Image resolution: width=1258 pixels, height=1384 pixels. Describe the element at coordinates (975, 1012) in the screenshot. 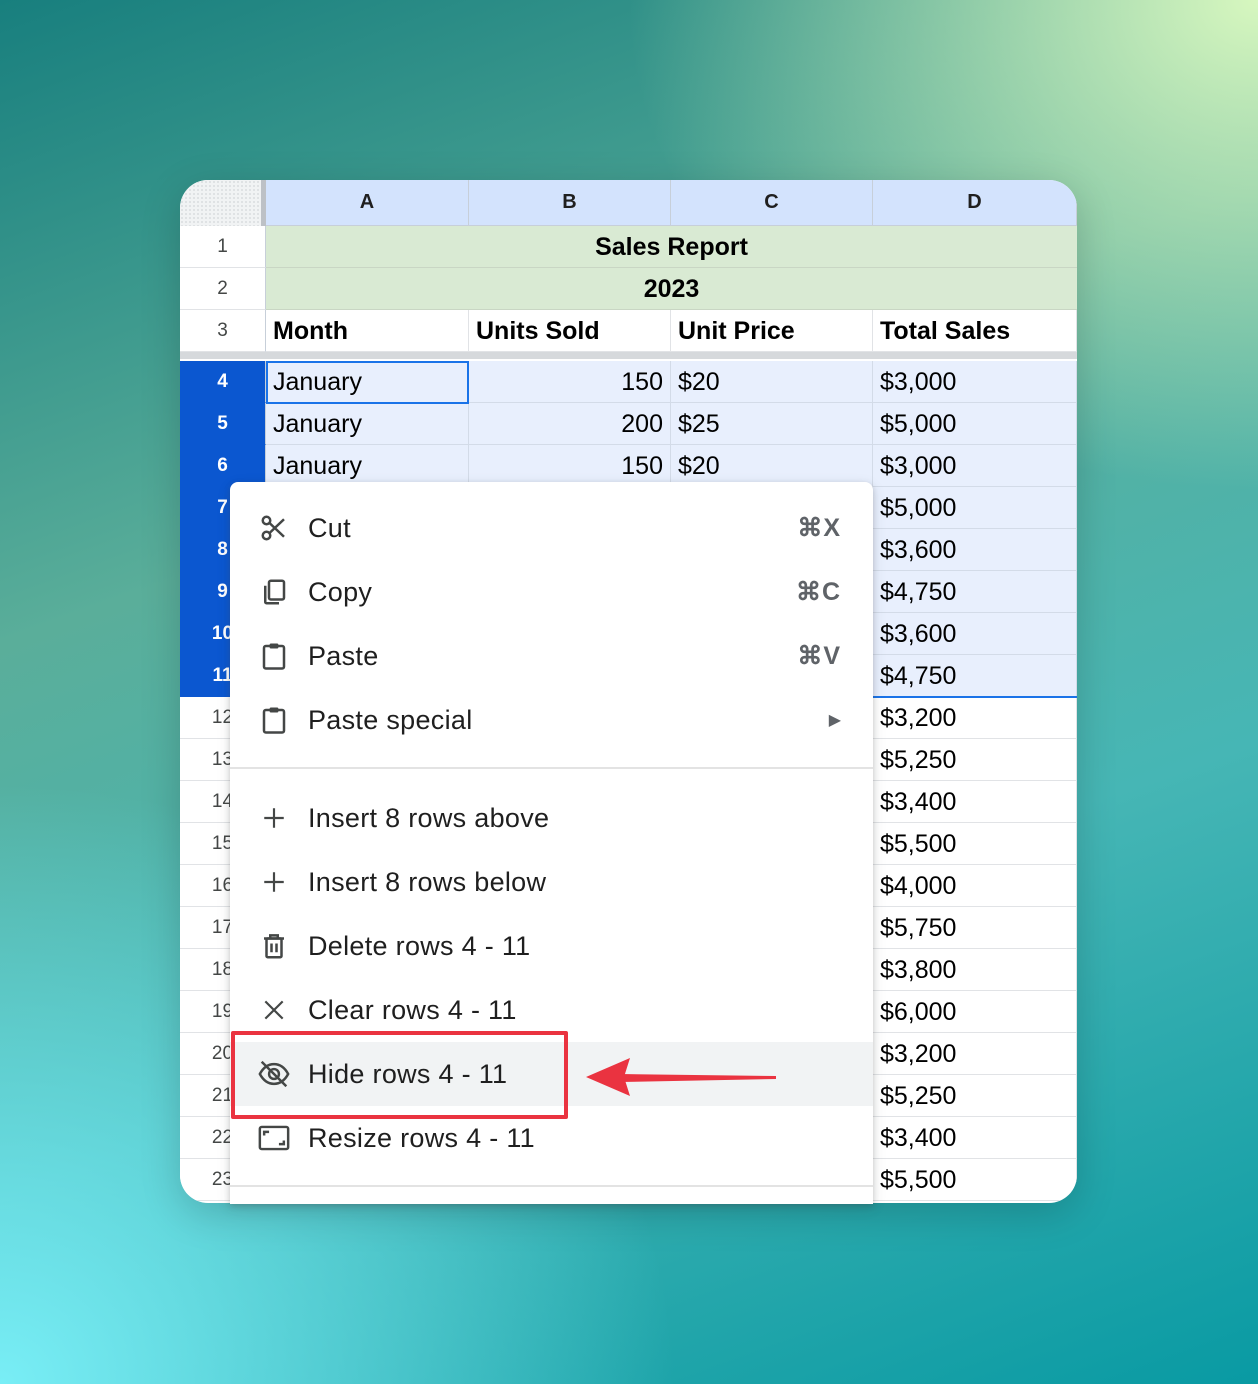

I see `cell-total-sales: $6,000` at that location.